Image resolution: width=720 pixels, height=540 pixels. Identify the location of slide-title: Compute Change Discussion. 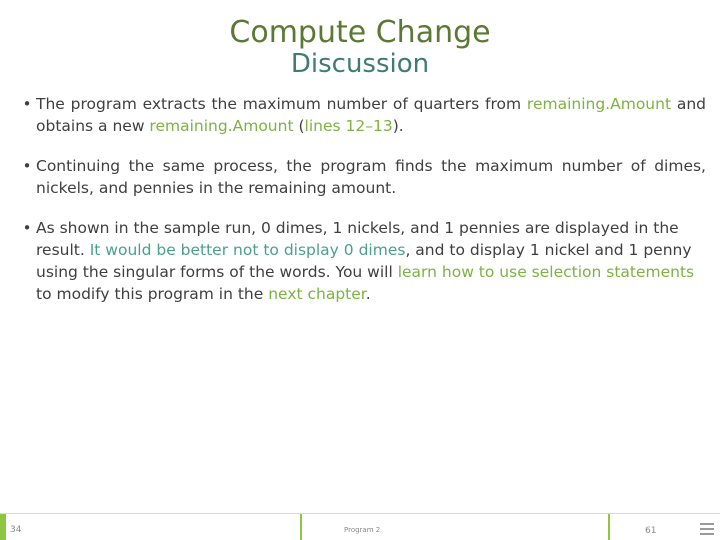
(360, 39).